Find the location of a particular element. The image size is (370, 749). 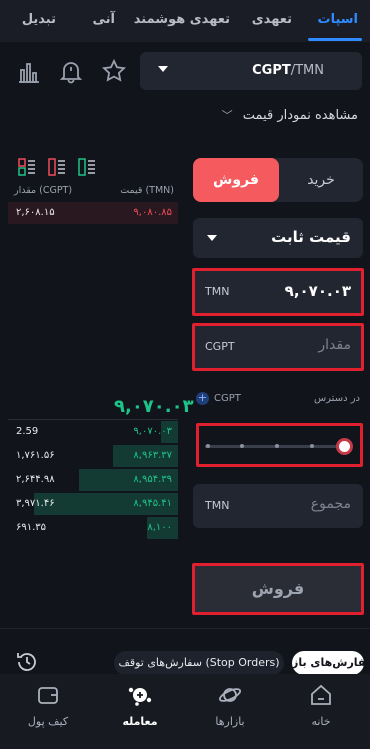

top-tab-bar: اسپات تعهدی تعهدی هوشمند آنی تبدیل is located at coordinates (185, 21).